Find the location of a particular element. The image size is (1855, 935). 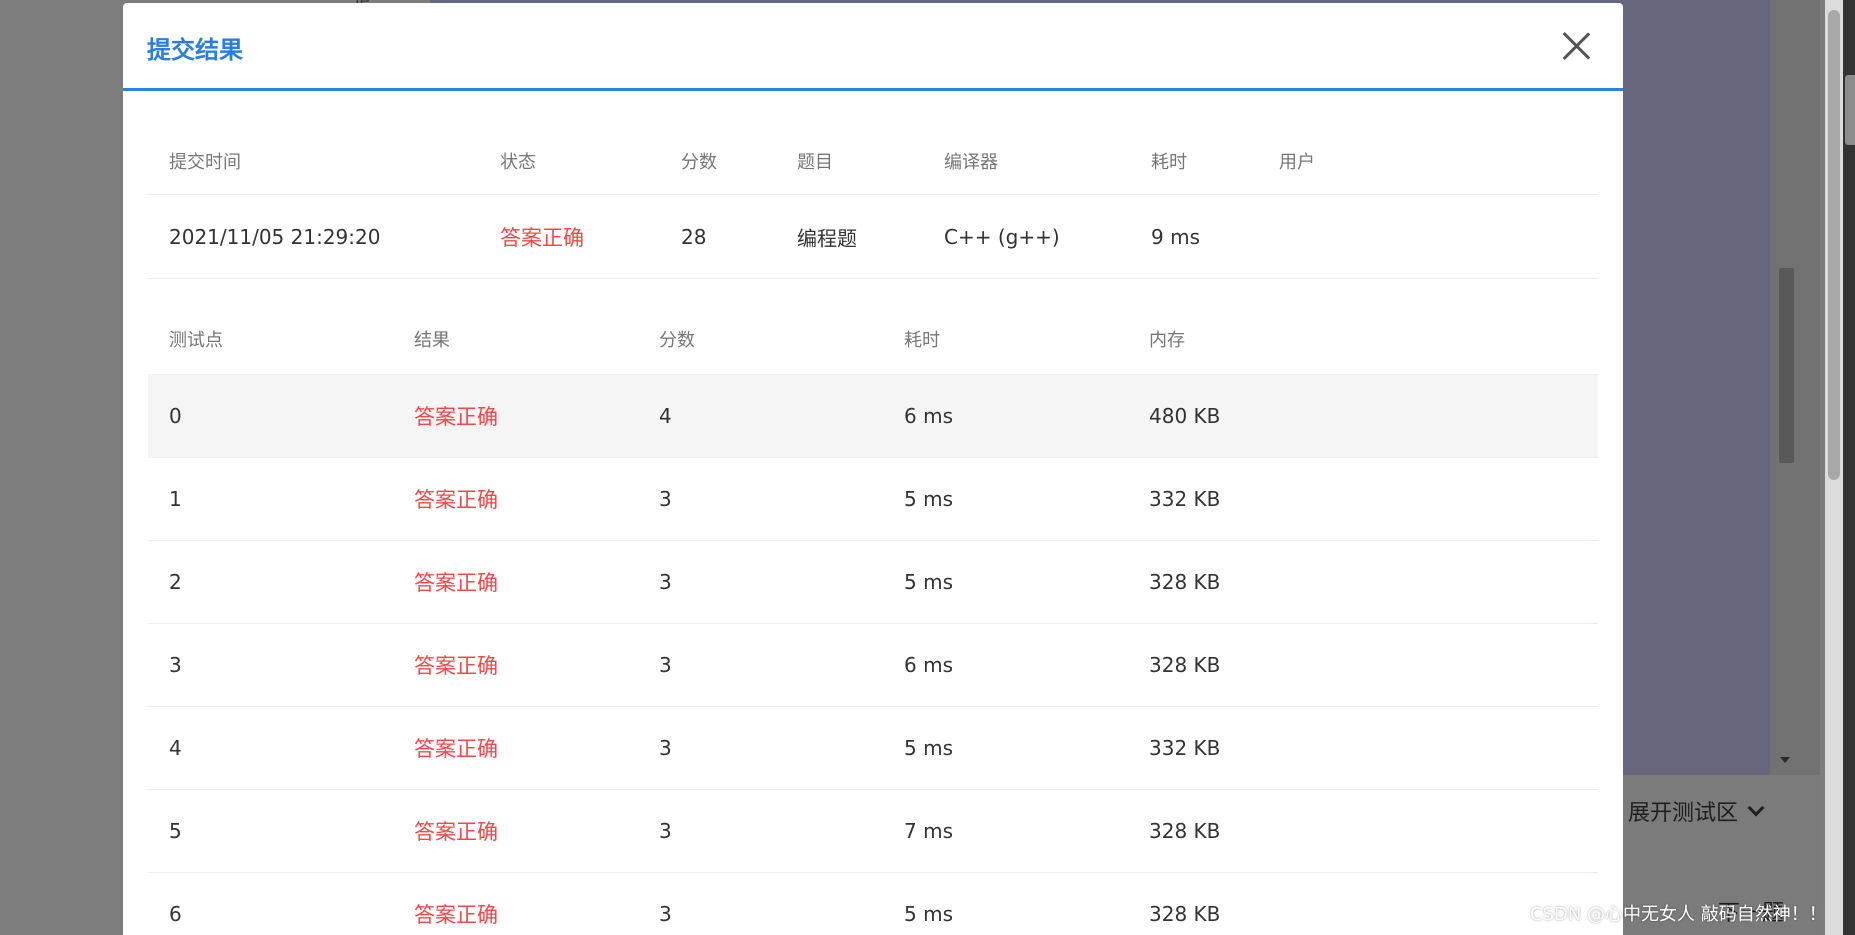

editor-scroll-down-icon is located at coordinates (1785, 760).